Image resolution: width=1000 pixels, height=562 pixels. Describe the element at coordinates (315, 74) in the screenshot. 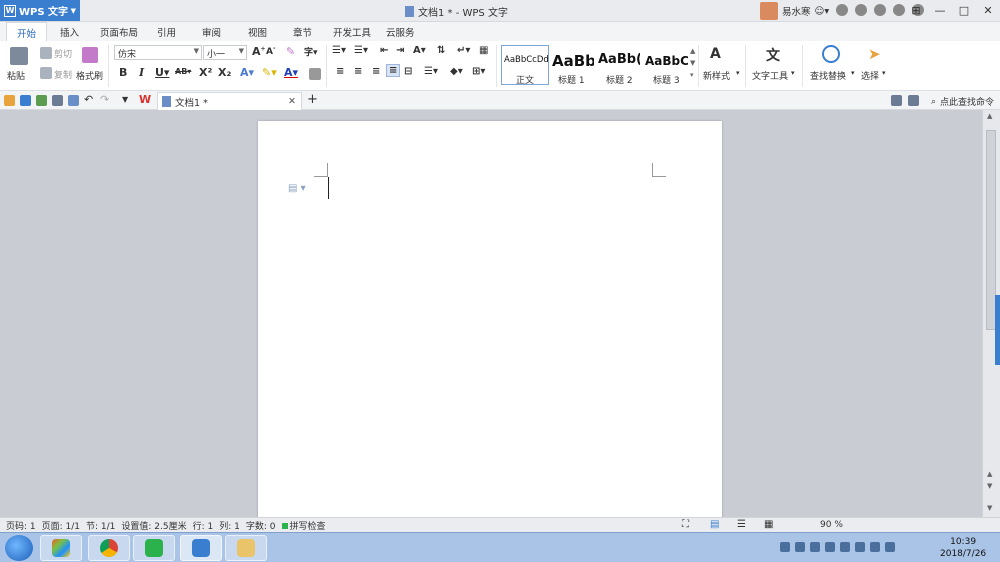

I see `char-shading-icon` at that location.